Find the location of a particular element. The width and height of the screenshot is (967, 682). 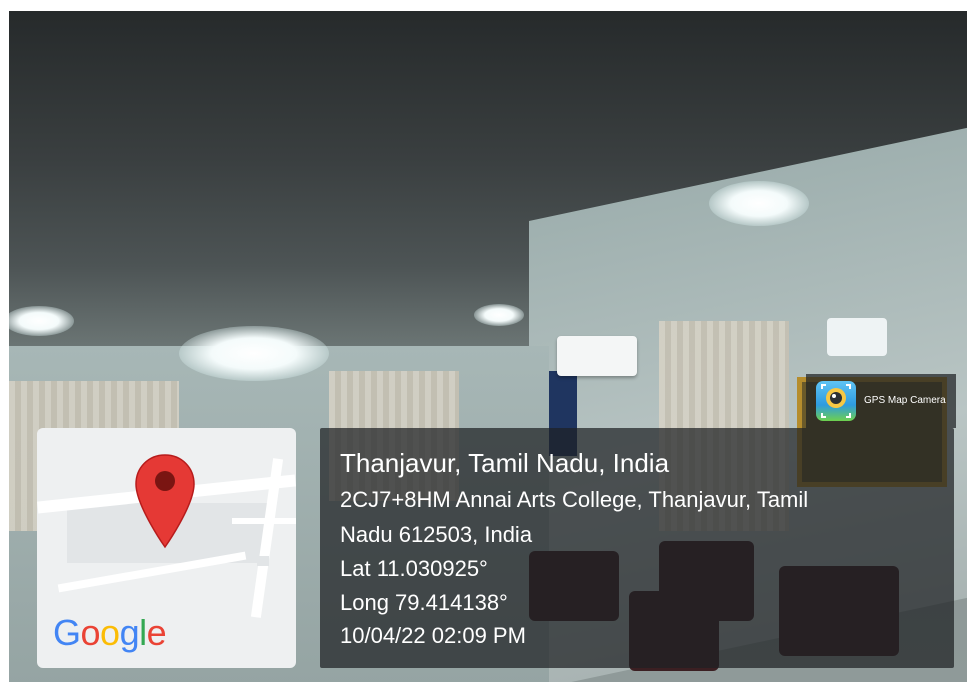

air-conditioner is located at coordinates (597, 356).